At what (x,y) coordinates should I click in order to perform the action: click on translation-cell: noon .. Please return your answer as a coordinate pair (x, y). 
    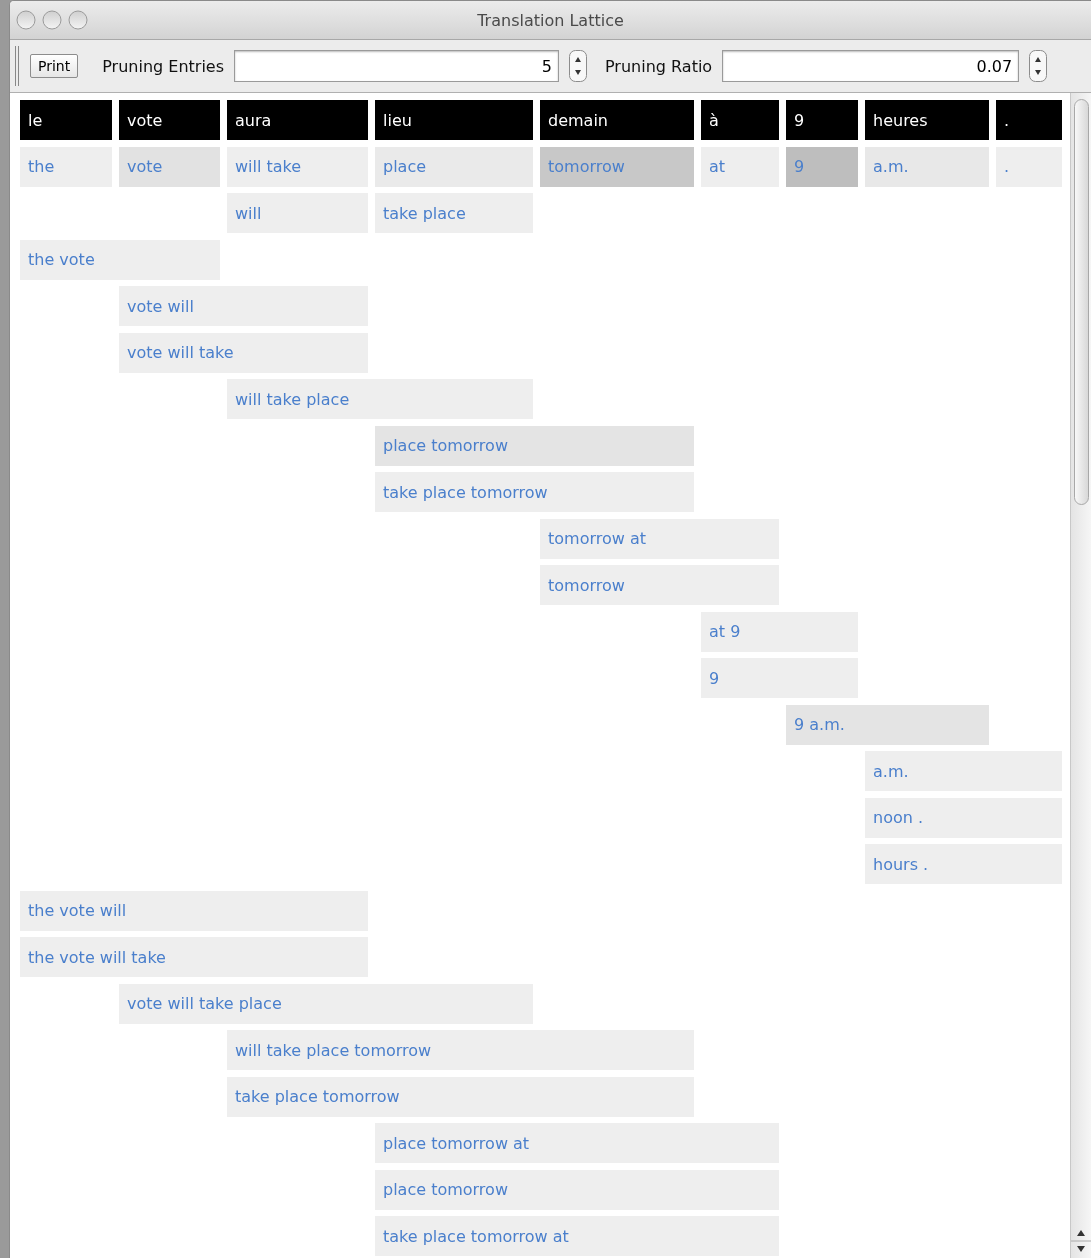
    Looking at the image, I should click on (963, 817).